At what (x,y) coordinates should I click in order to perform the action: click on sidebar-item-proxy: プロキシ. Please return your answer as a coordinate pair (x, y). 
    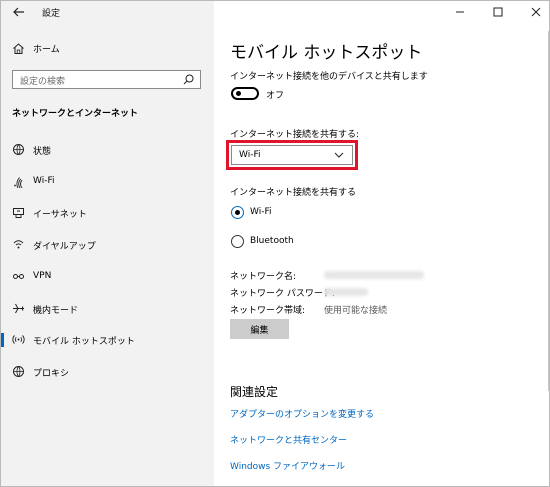
    Looking at the image, I should click on (107, 372).